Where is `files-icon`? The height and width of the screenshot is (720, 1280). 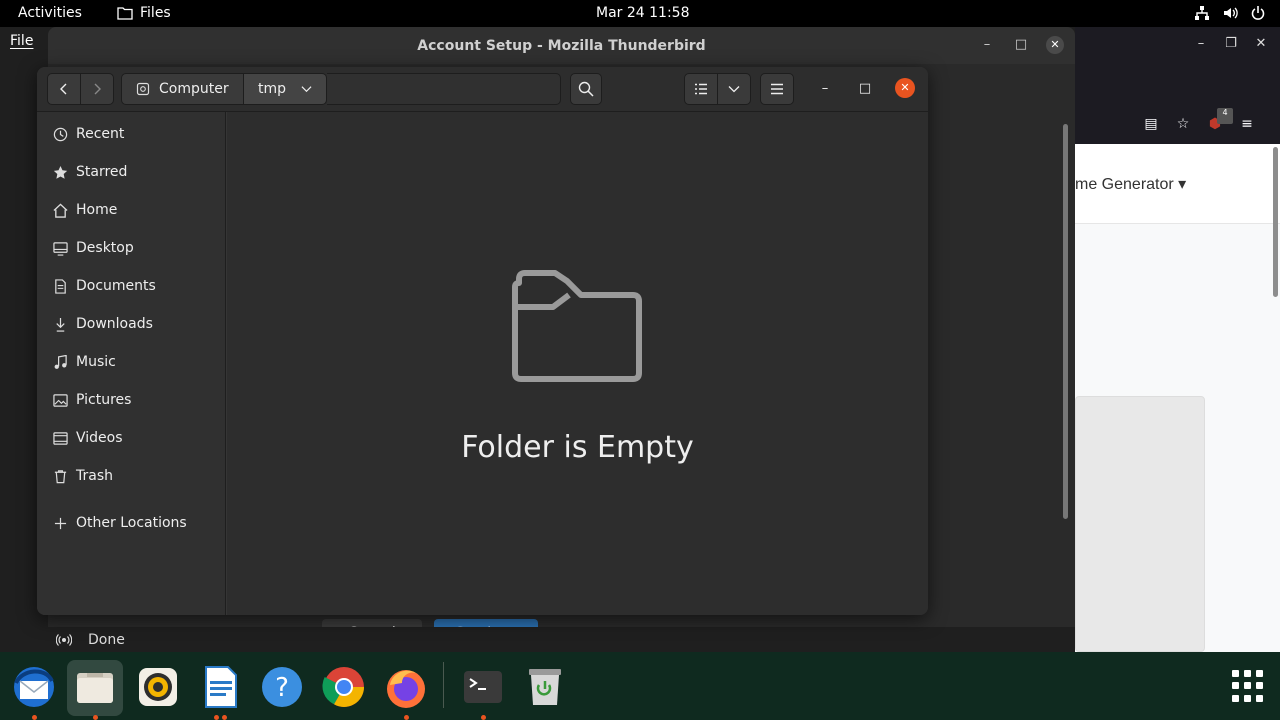 files-icon is located at coordinates (95, 688).